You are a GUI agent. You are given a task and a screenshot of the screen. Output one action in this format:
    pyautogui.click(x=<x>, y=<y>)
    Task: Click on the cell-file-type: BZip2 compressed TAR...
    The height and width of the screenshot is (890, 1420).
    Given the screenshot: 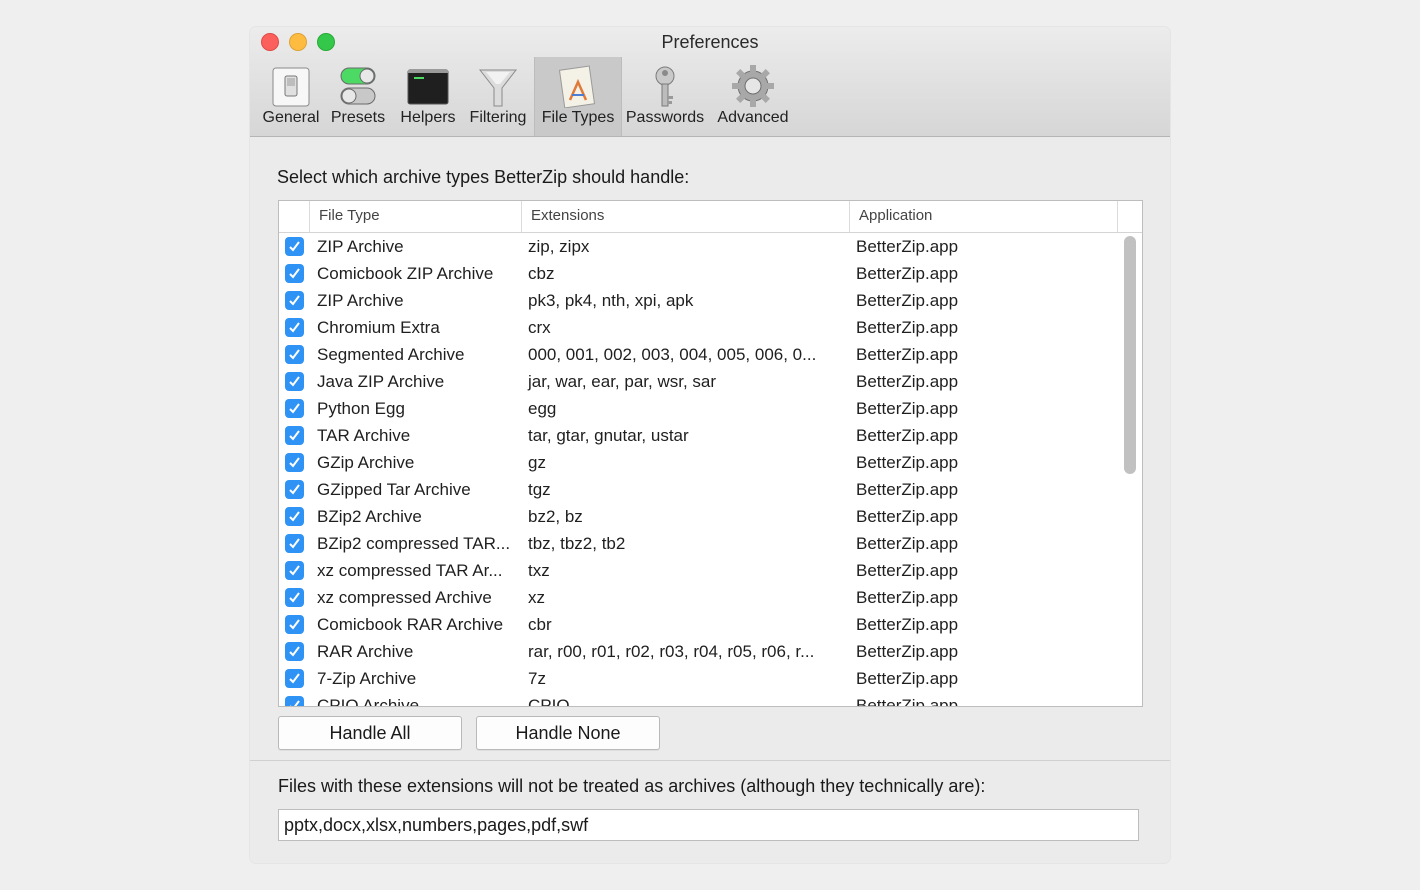 What is the action you would take?
    pyautogui.click(x=414, y=543)
    